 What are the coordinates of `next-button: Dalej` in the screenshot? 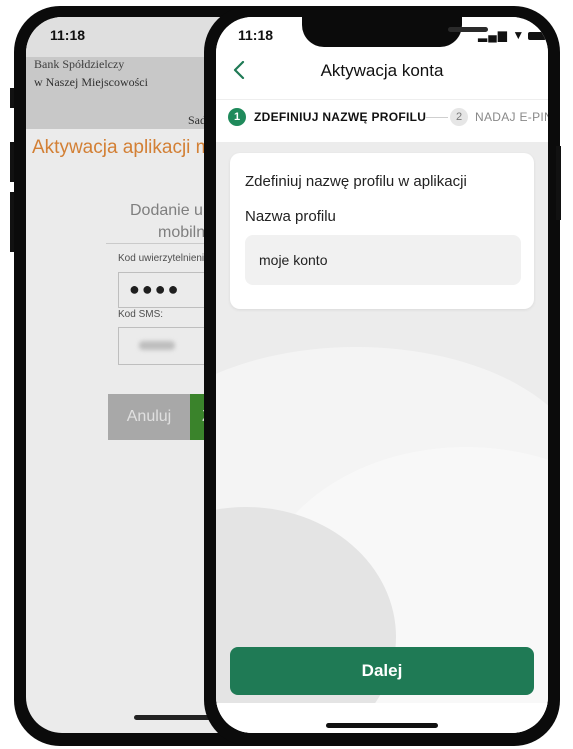 It's located at (382, 671).